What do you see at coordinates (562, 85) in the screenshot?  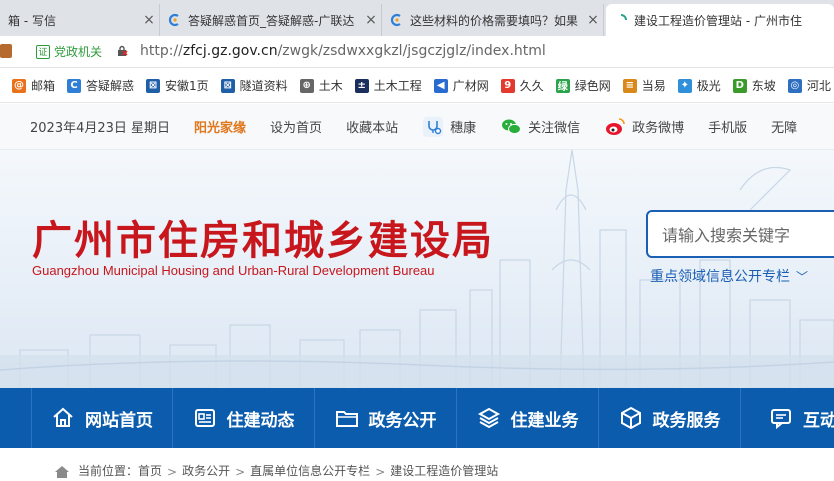 I see `green-icon: 绿` at bounding box center [562, 85].